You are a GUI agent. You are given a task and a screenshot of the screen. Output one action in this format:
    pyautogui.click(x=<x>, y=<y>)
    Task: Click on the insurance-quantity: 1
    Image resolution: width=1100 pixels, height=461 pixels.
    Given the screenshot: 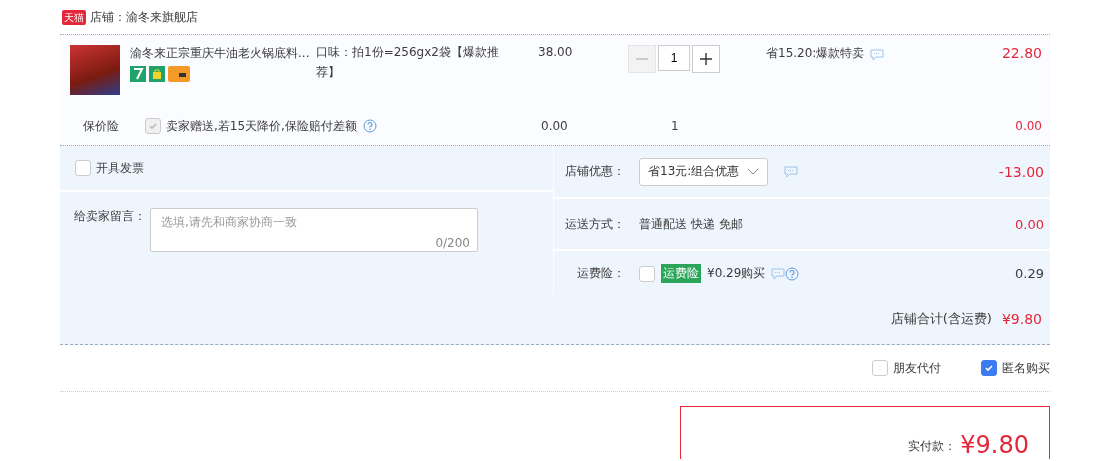 What is the action you would take?
    pyautogui.click(x=675, y=126)
    